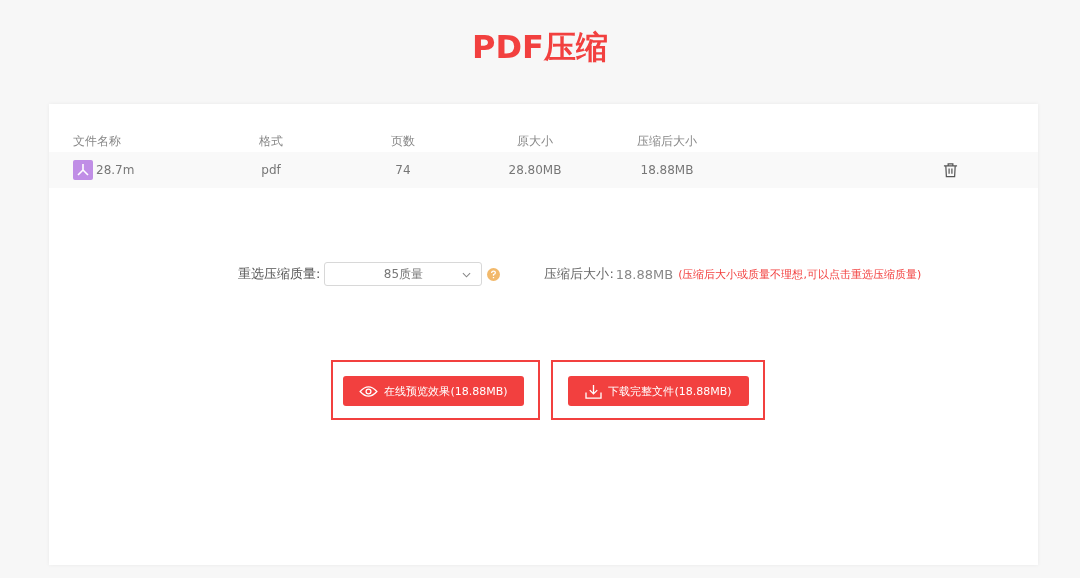  I want to click on result-value: 18.88MB, so click(644, 274).